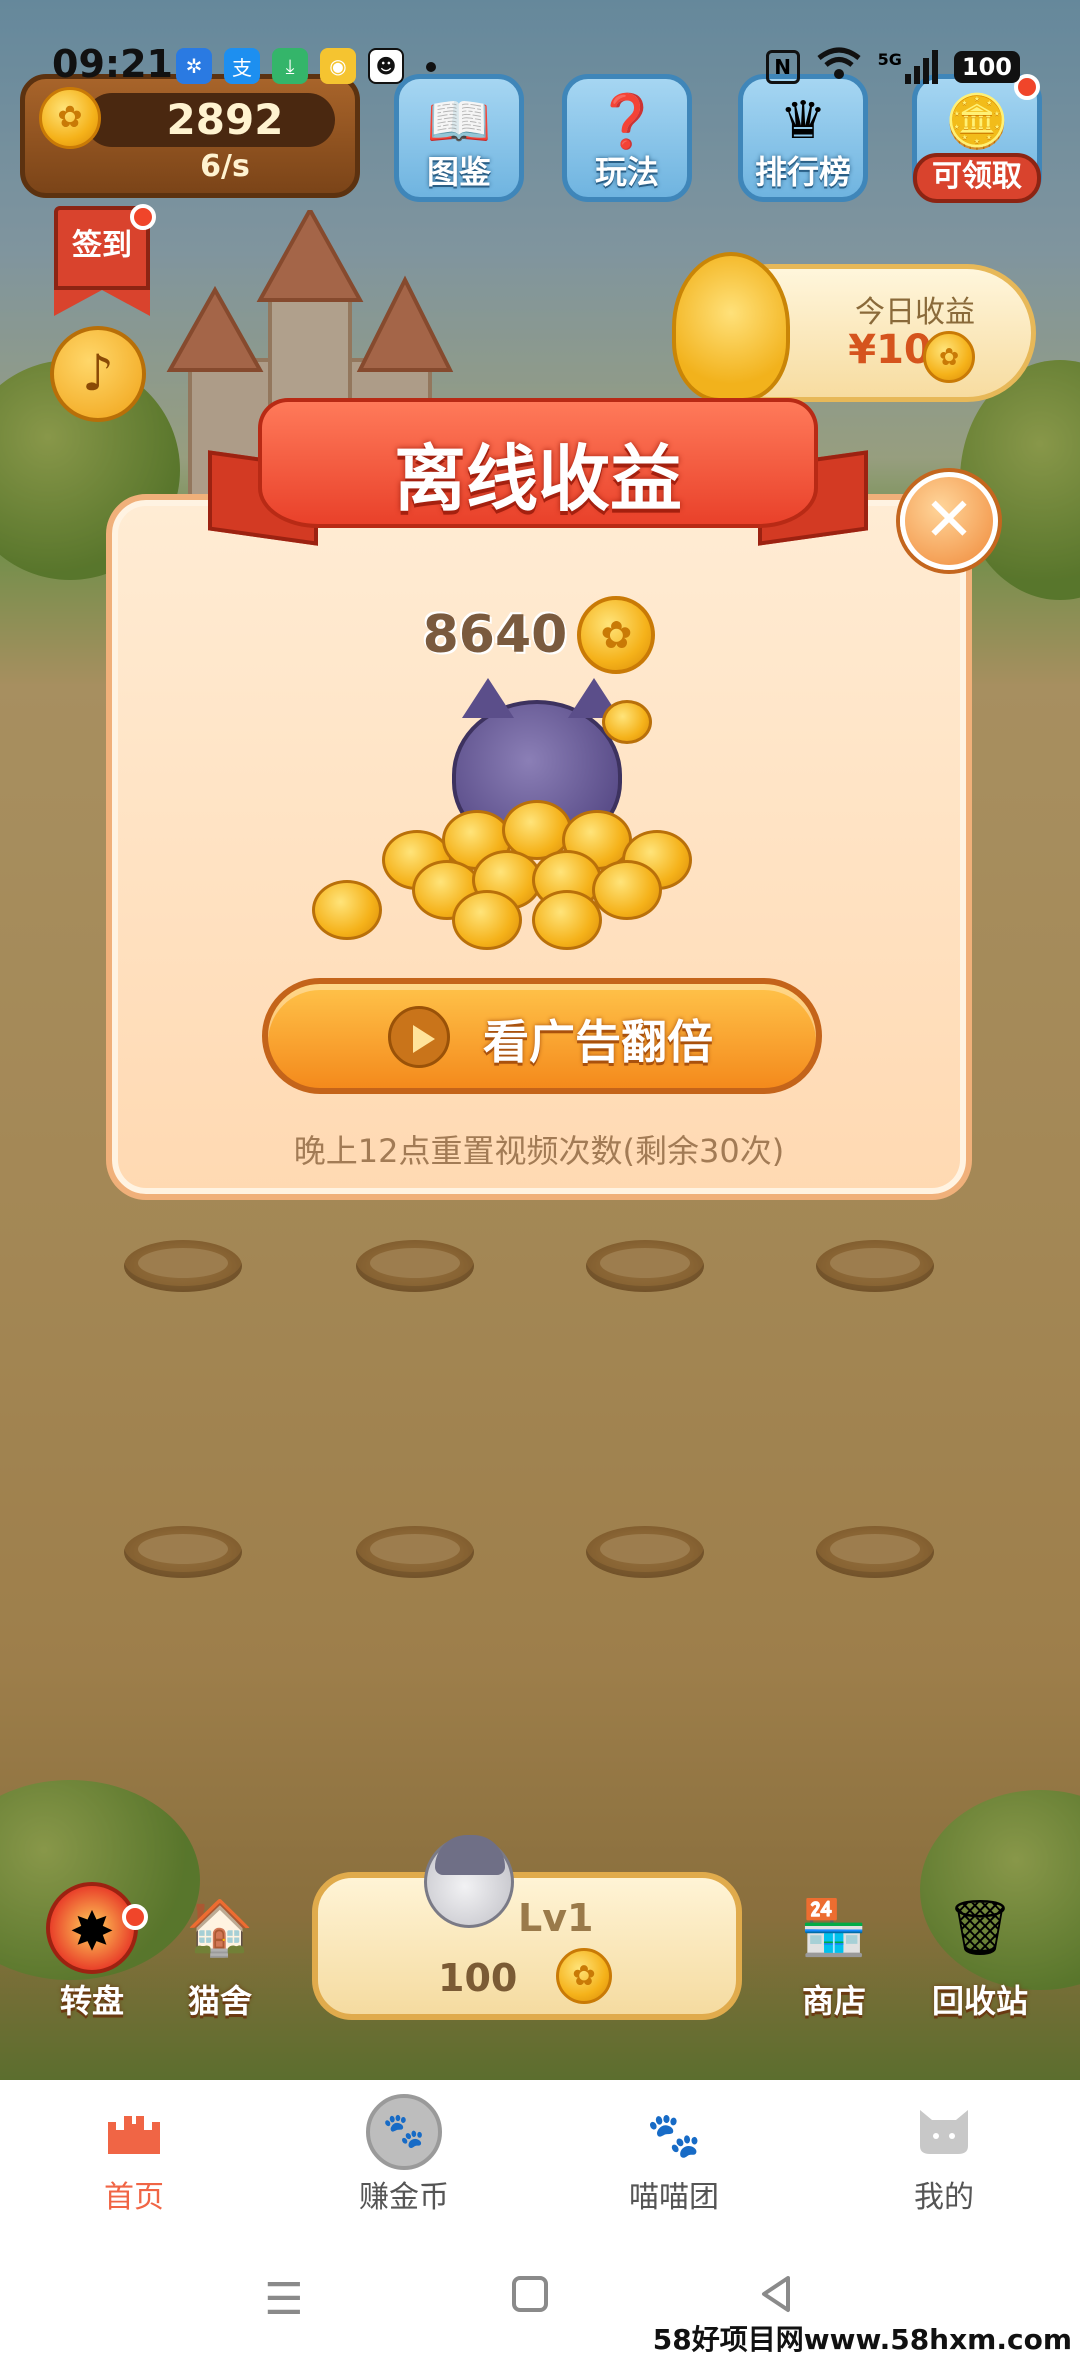 The height and width of the screenshot is (2362, 1080). Describe the element at coordinates (803, 121) in the screenshot. I see `crown-icon: ♛` at that location.